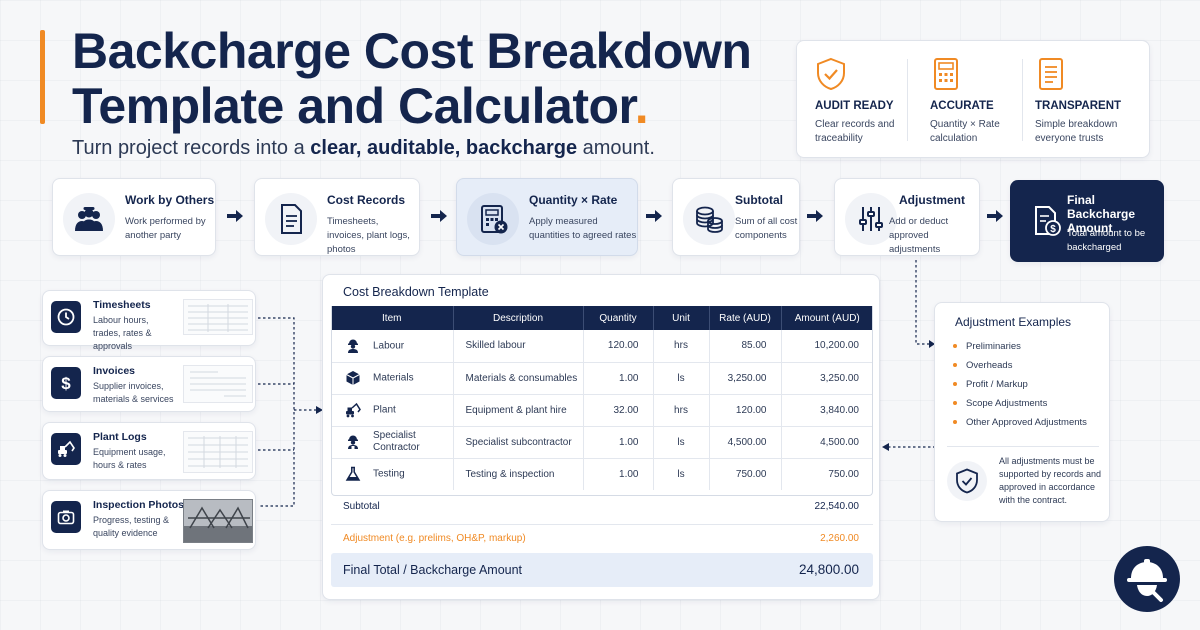 This screenshot has height=630, width=1200. I want to click on row-amount: 3,840.00, so click(827, 409).